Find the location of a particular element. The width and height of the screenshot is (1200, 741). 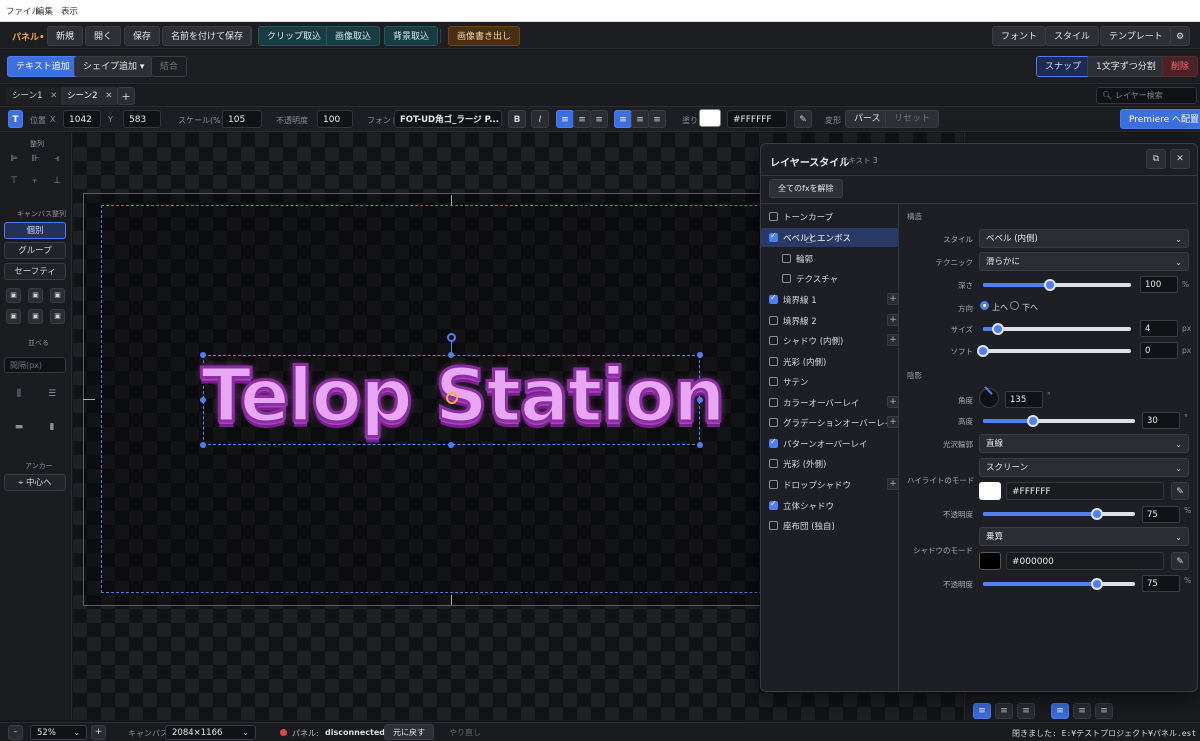

fx-item-inner-shadow: シャドウ (内側) + is located at coordinates (834, 340).